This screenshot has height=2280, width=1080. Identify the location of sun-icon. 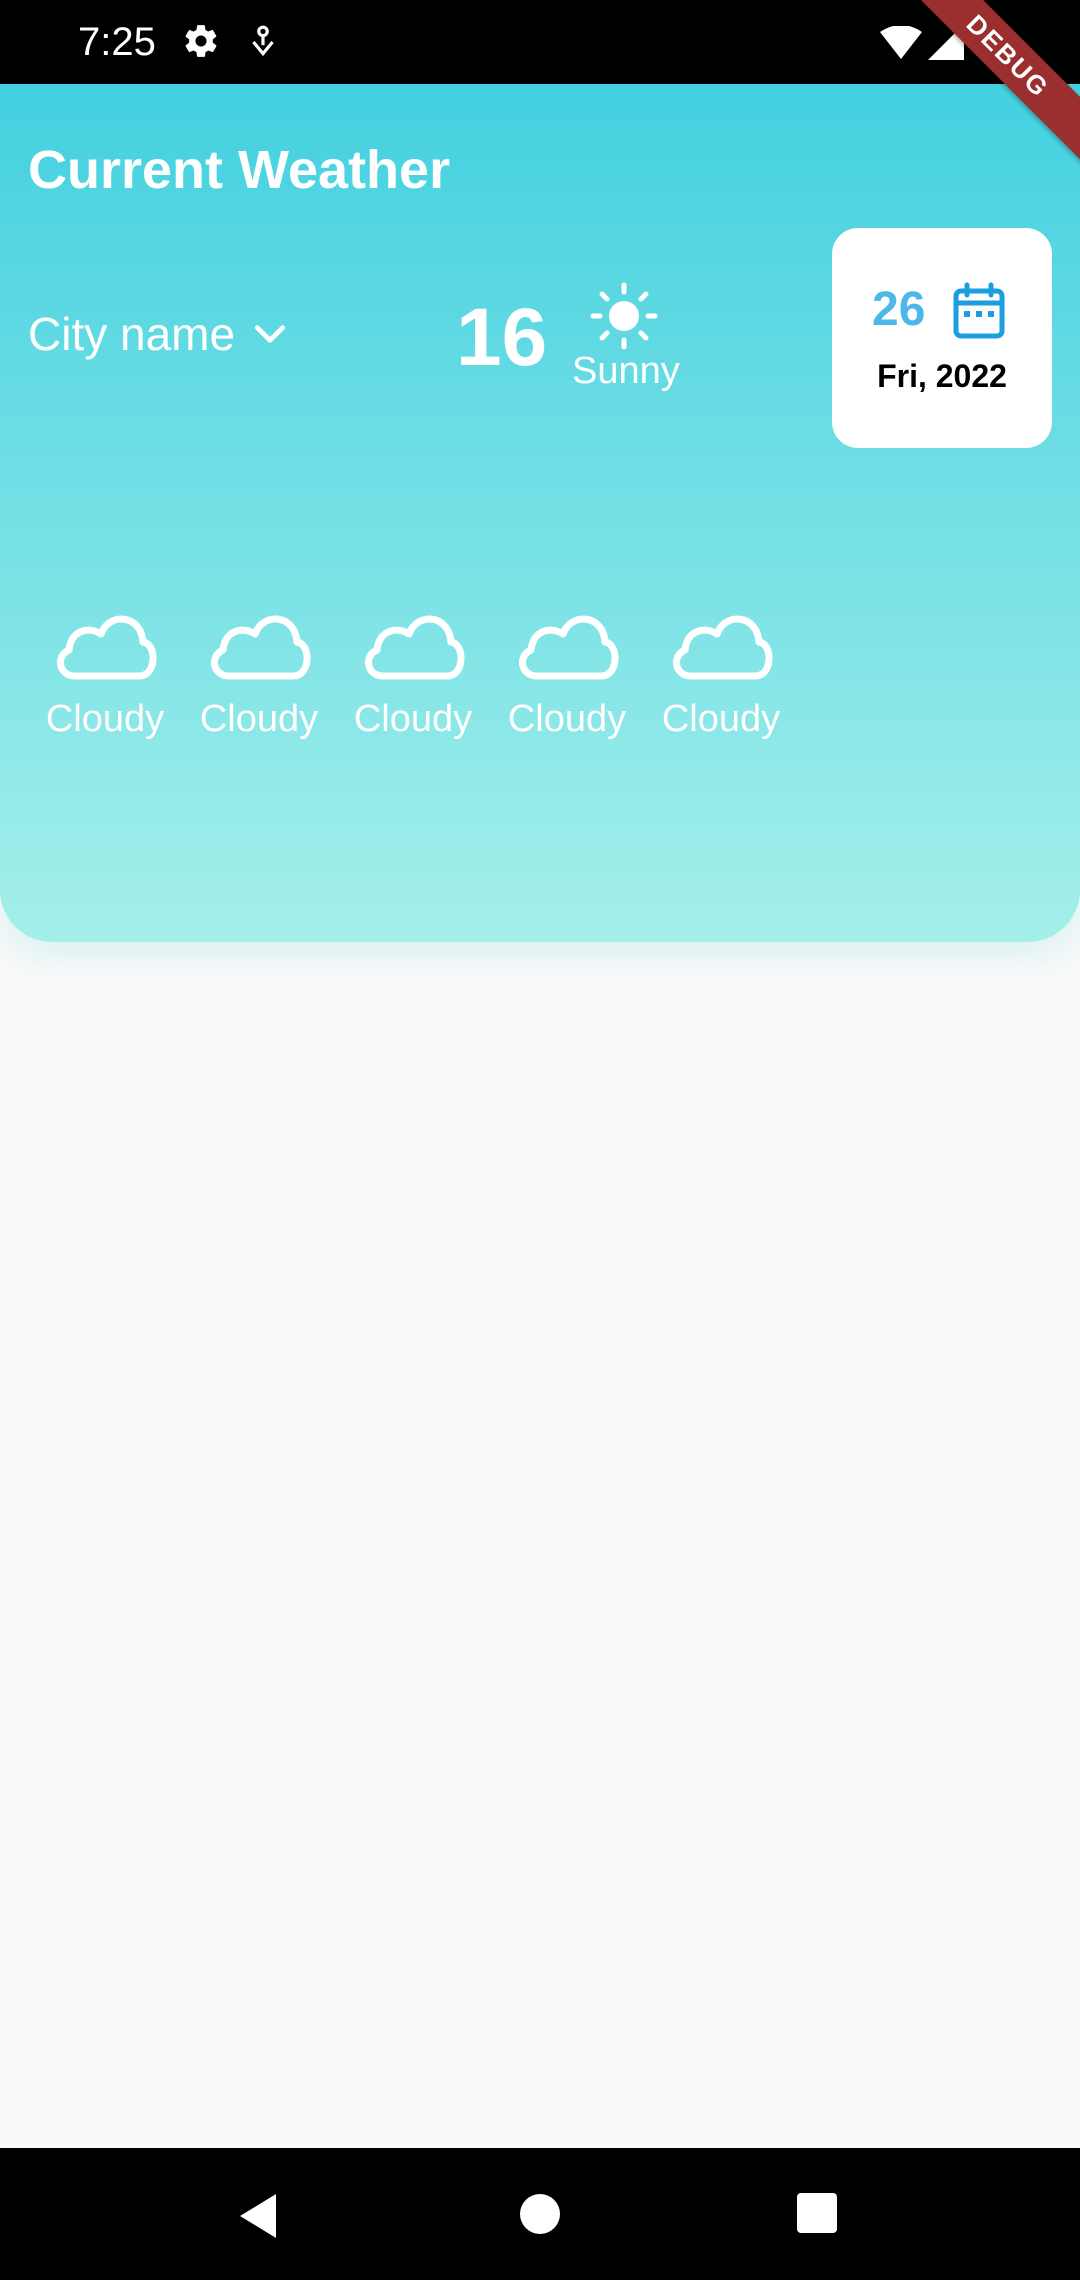
(624, 316).